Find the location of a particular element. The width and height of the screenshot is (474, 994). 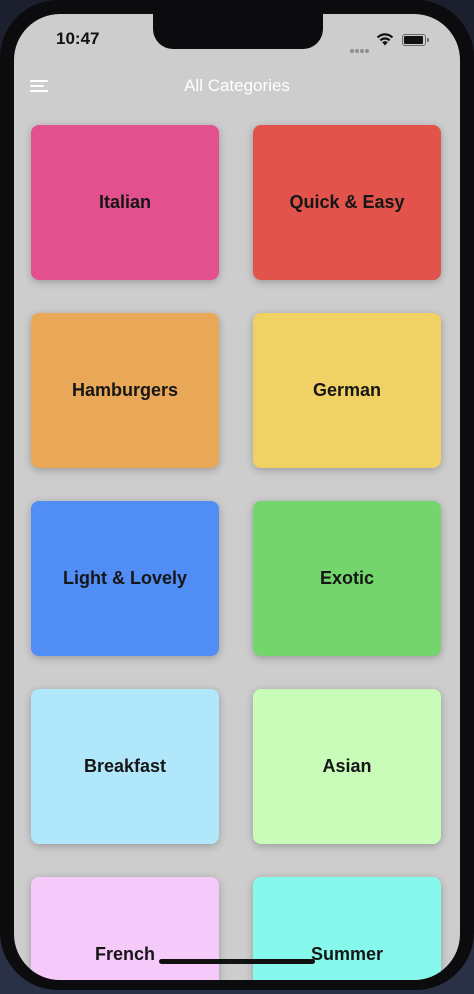

category-tile-german: German is located at coordinates (347, 390).